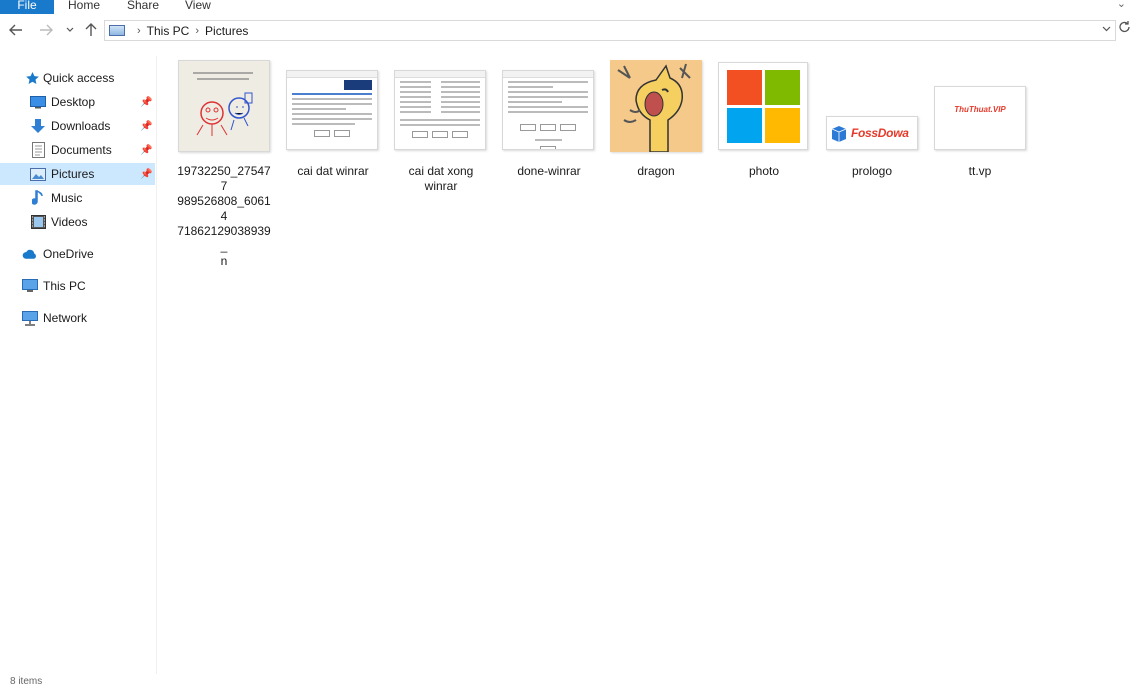 The width and height of the screenshot is (1134, 687). I want to click on chevron-down-icon: ⌄, so click(1121, 5).